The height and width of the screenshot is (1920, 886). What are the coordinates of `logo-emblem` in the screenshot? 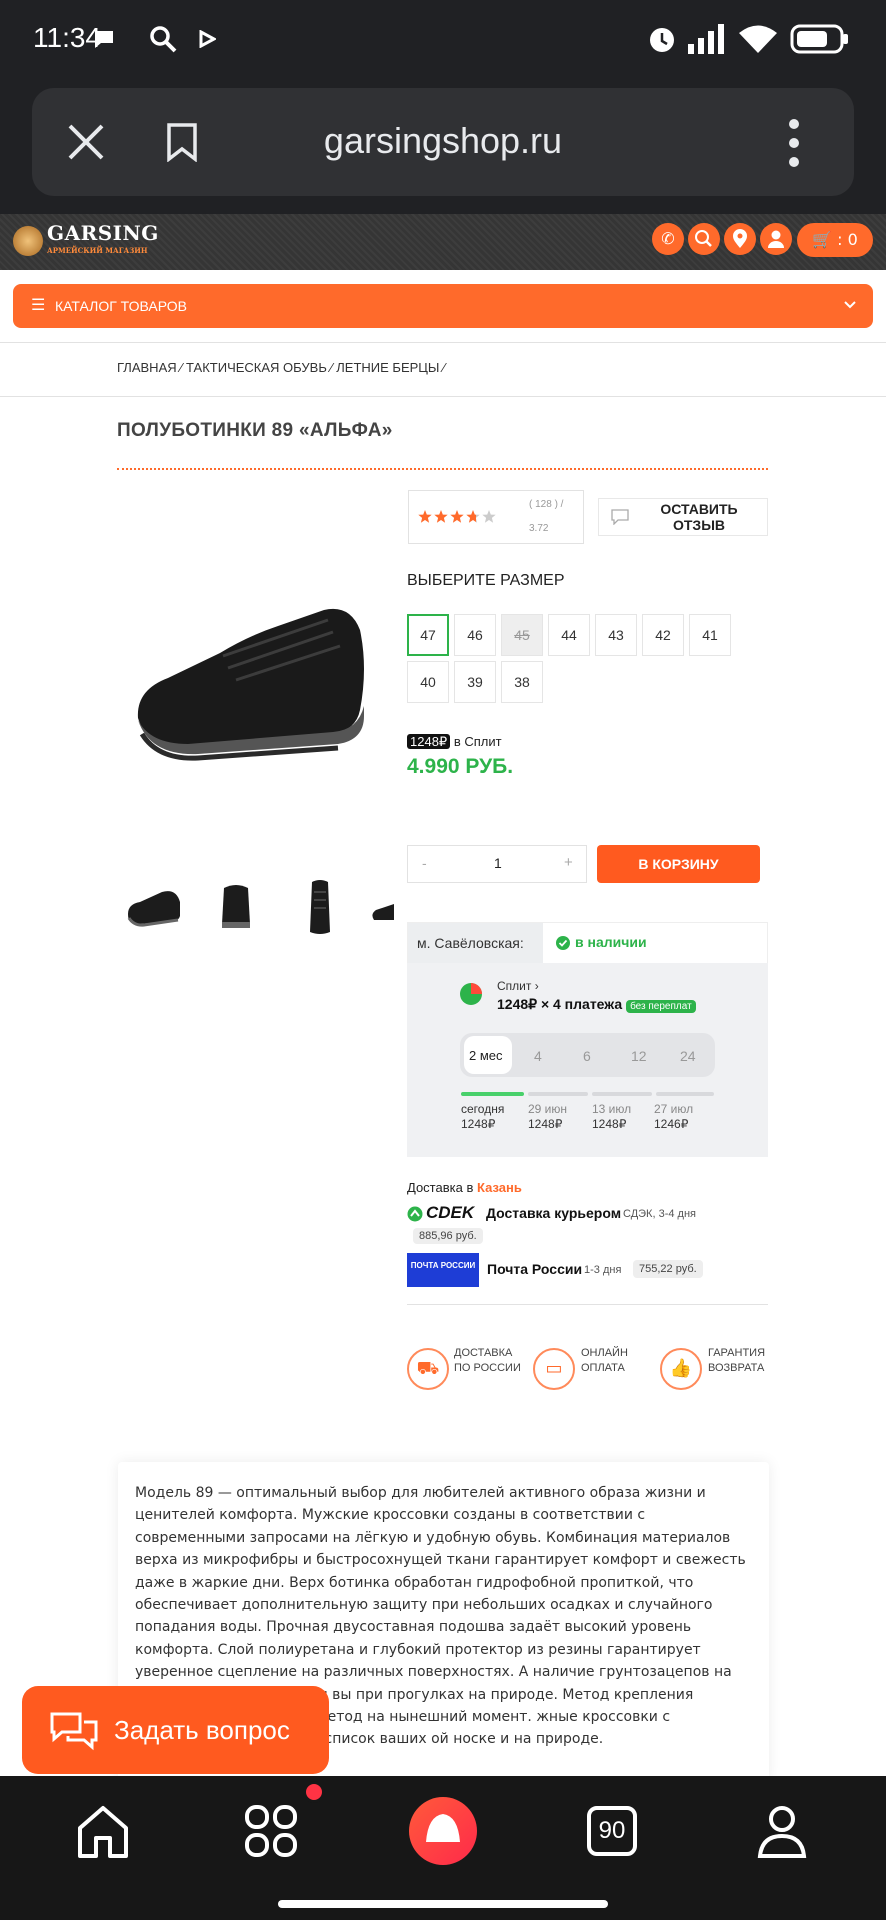 It's located at (28, 241).